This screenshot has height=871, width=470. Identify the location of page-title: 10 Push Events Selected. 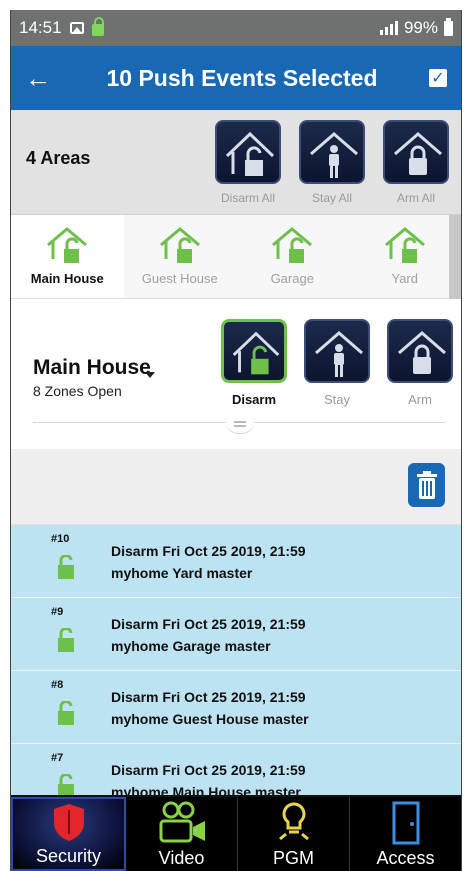
(242, 77).